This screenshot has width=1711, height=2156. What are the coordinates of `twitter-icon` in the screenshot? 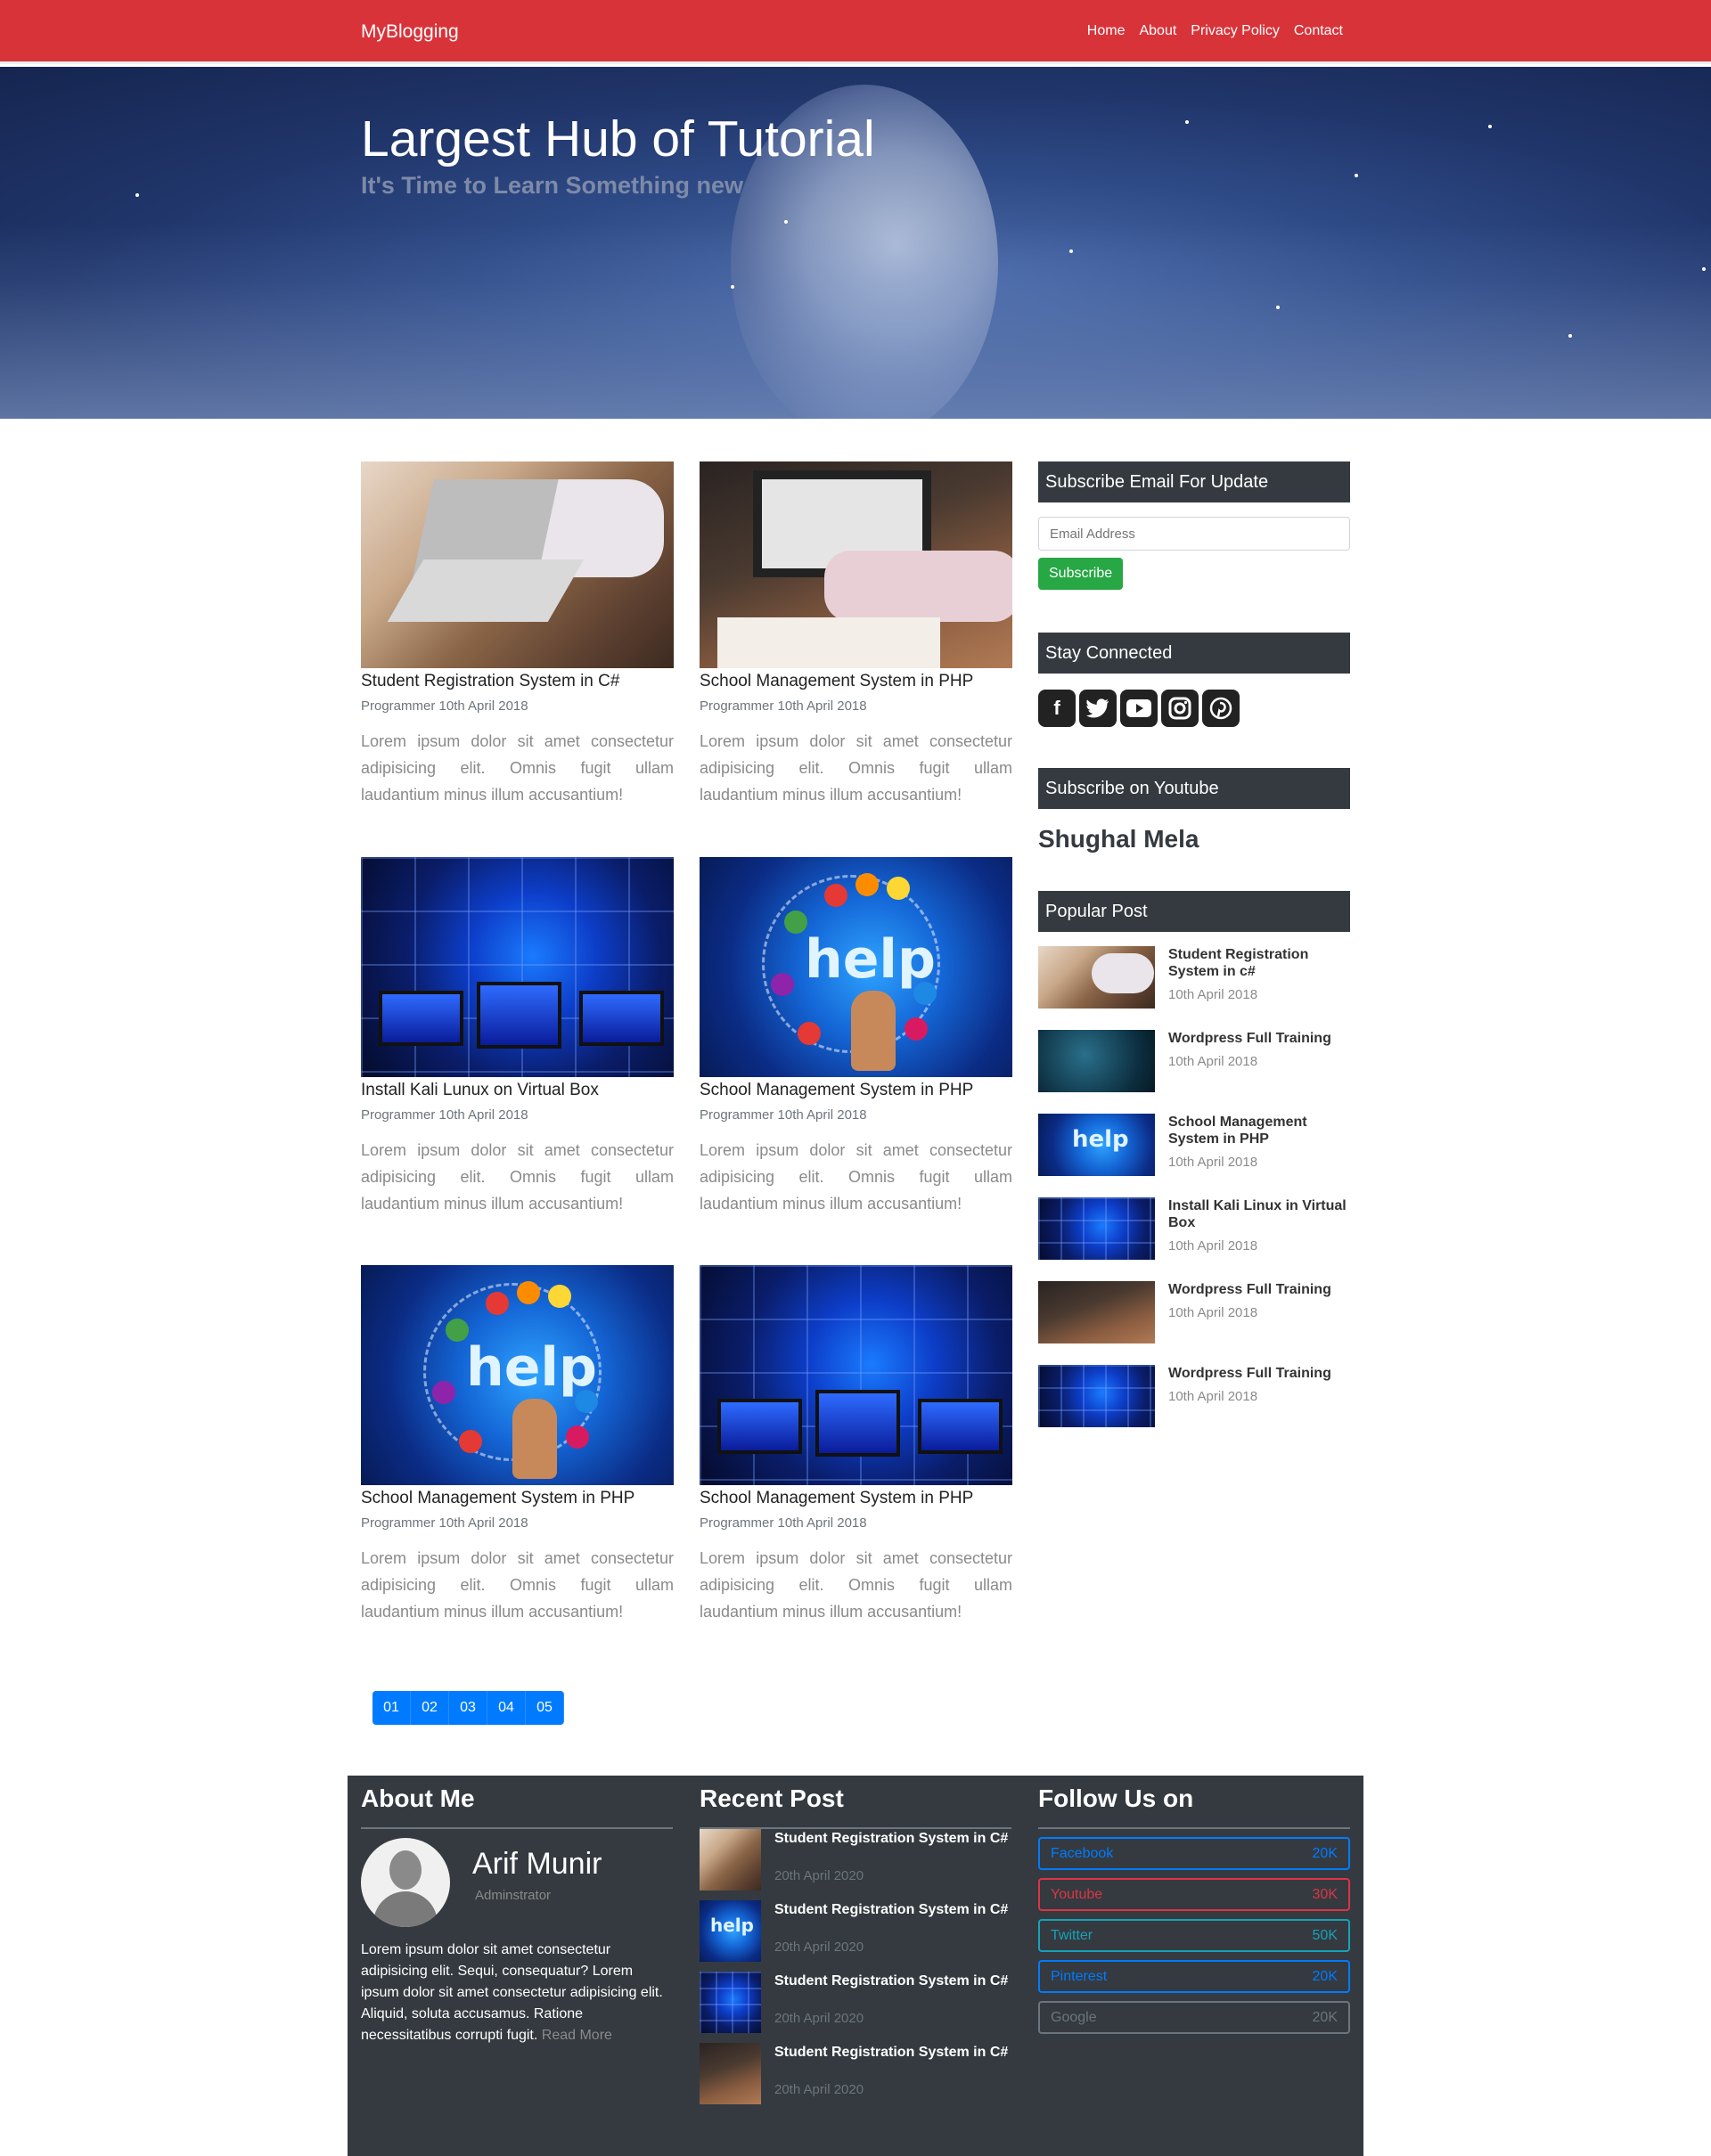 It's located at (1098, 708).